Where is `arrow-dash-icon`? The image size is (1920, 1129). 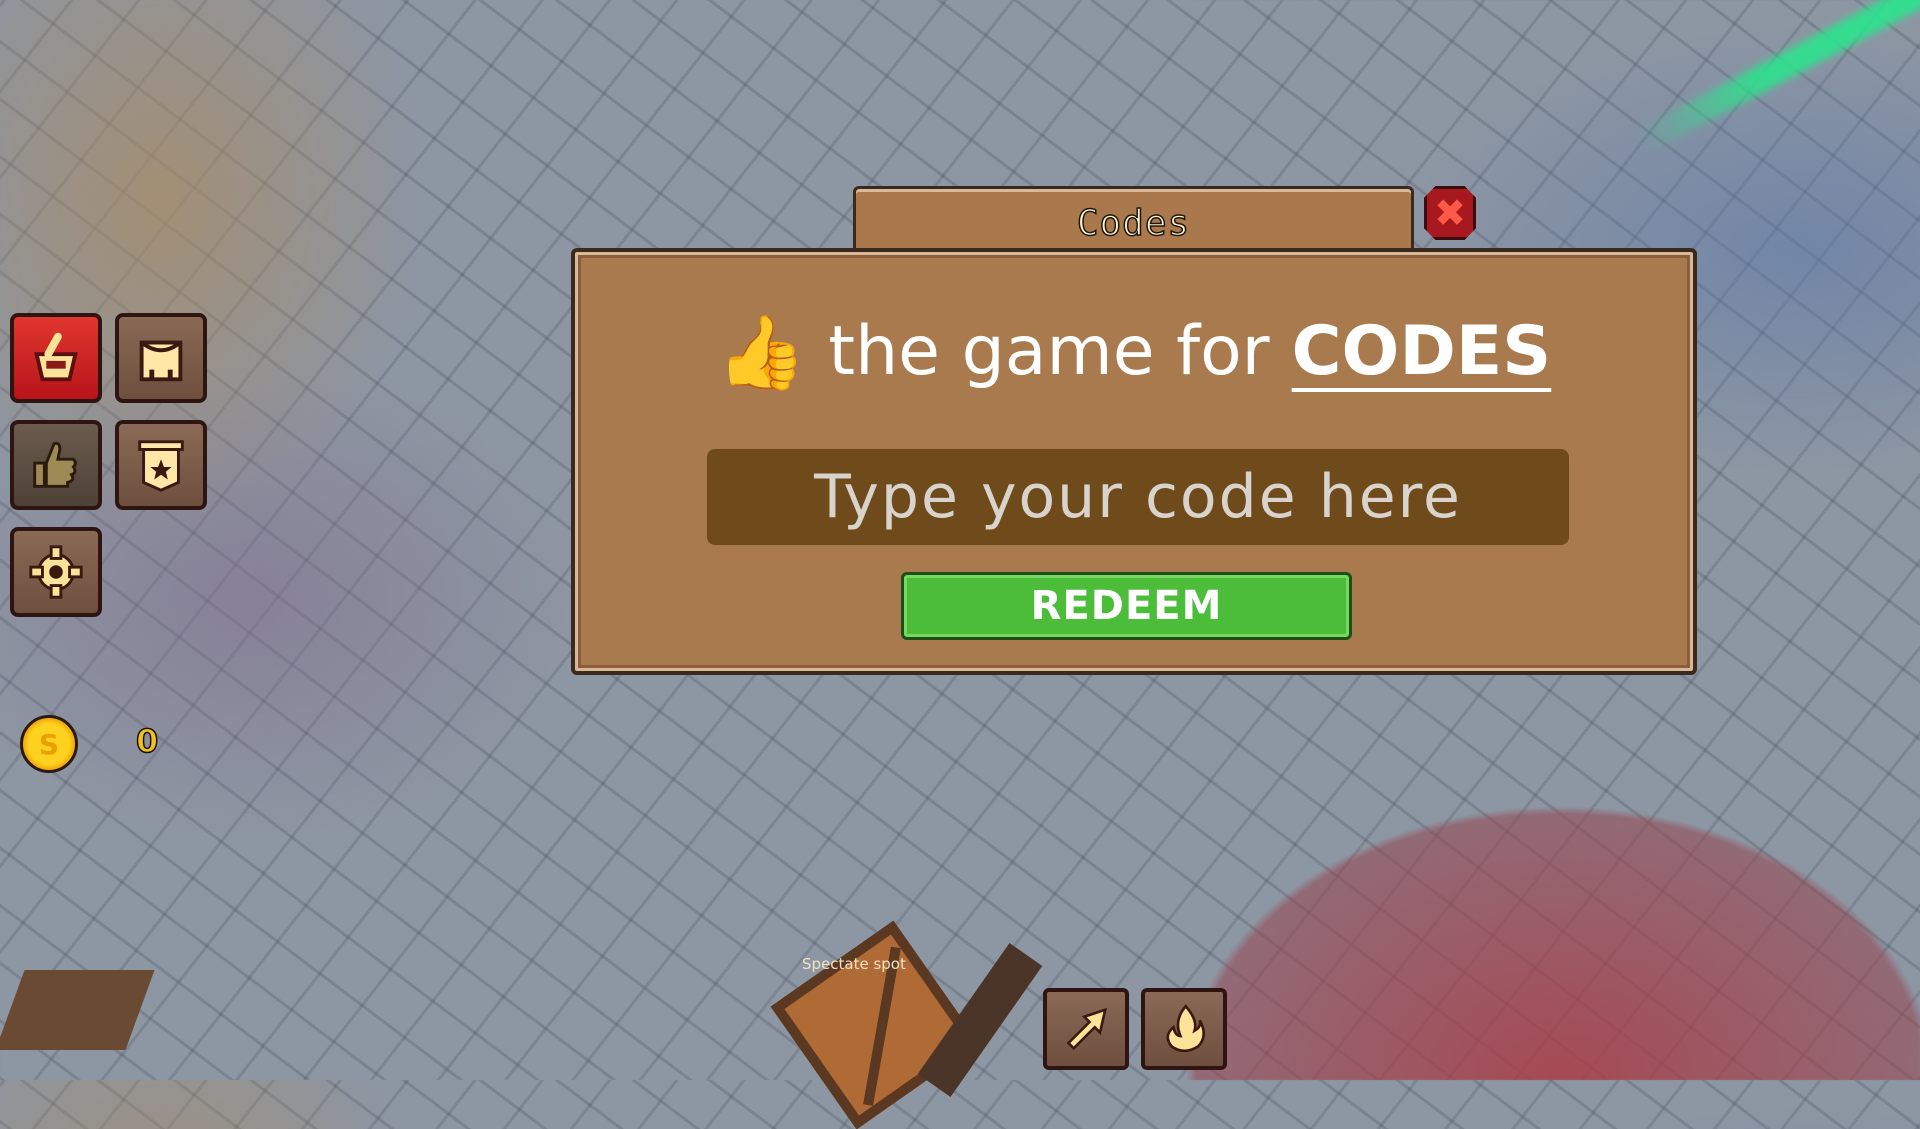 arrow-dash-icon is located at coordinates (1087, 1029).